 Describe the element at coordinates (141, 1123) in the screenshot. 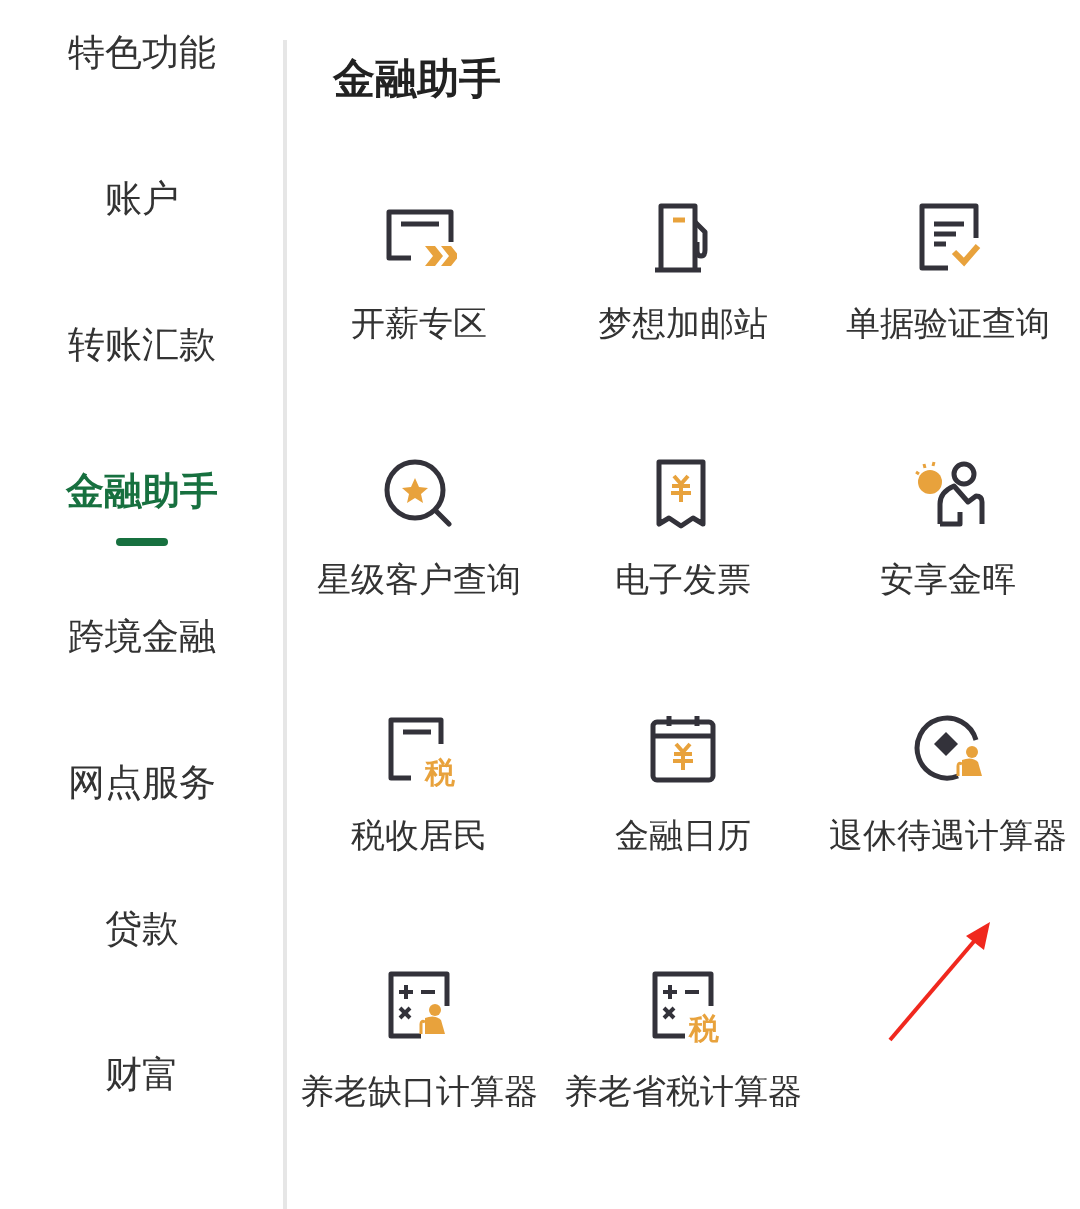

I see `sidebar-item: 财富` at that location.